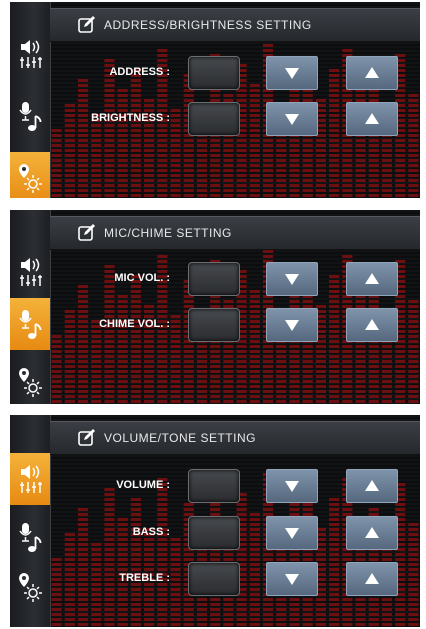 The image size is (426, 629). I want to click on page-title: MIC/CHIME SETTING, so click(168, 233).